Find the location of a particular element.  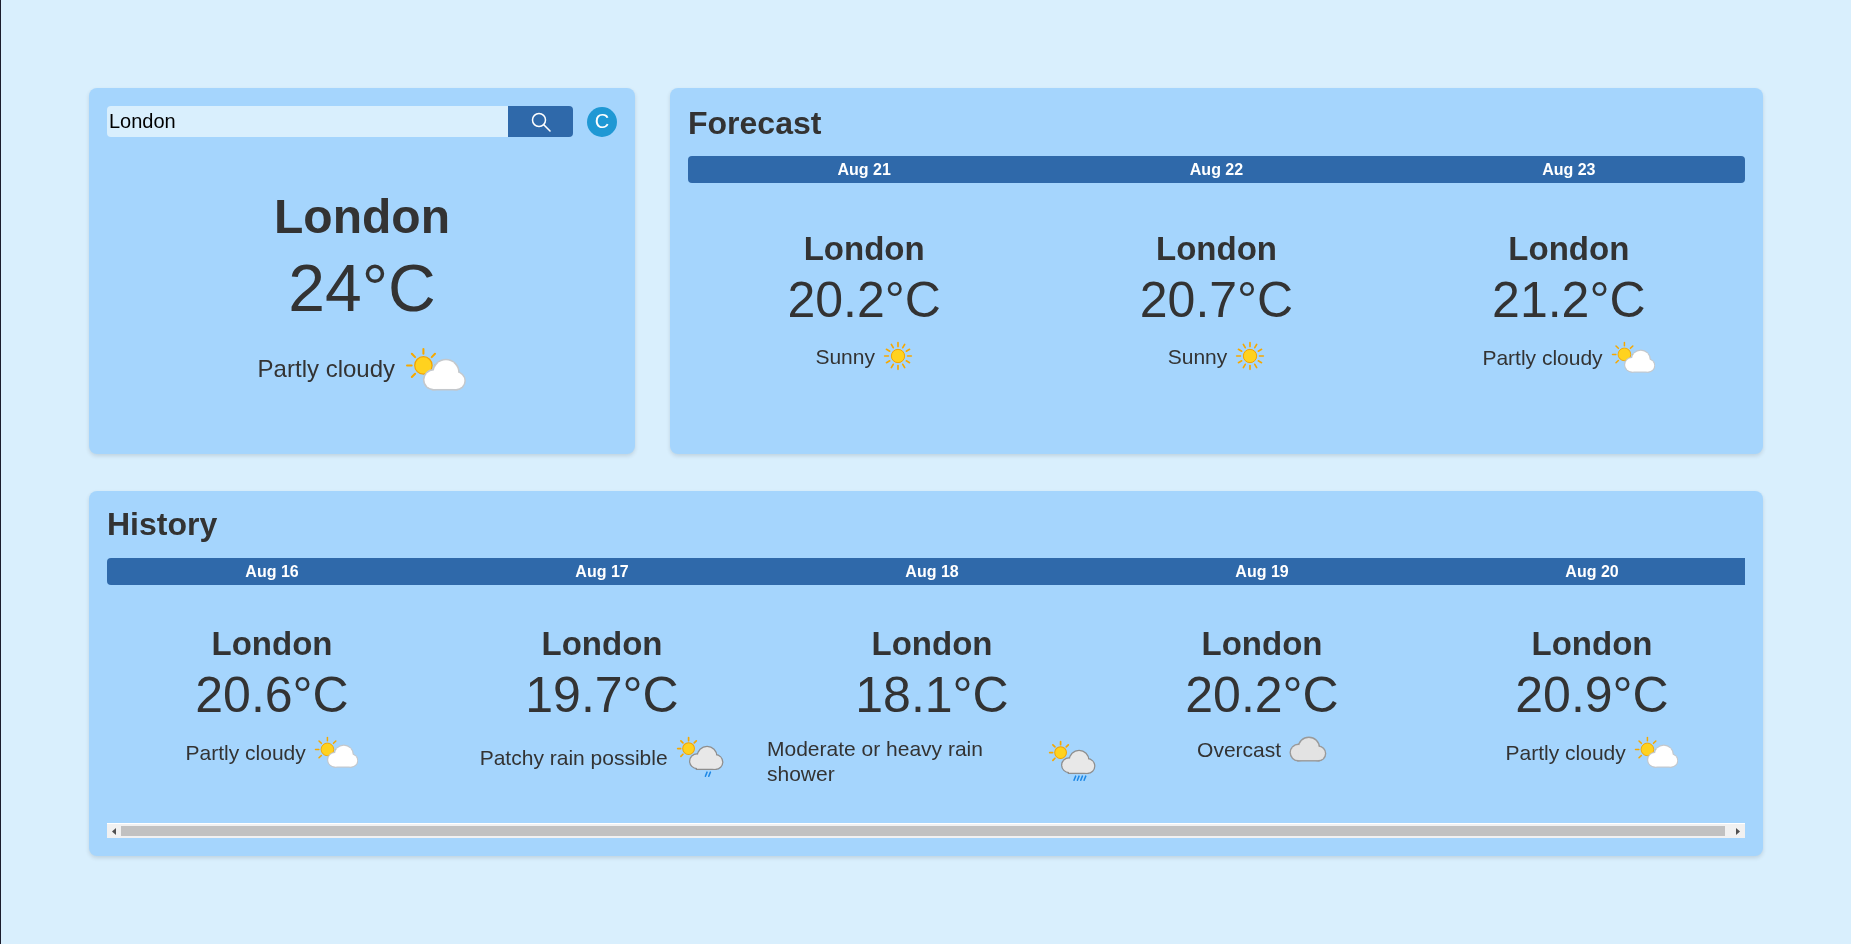

date-label: Aug 17 is located at coordinates (602, 571).